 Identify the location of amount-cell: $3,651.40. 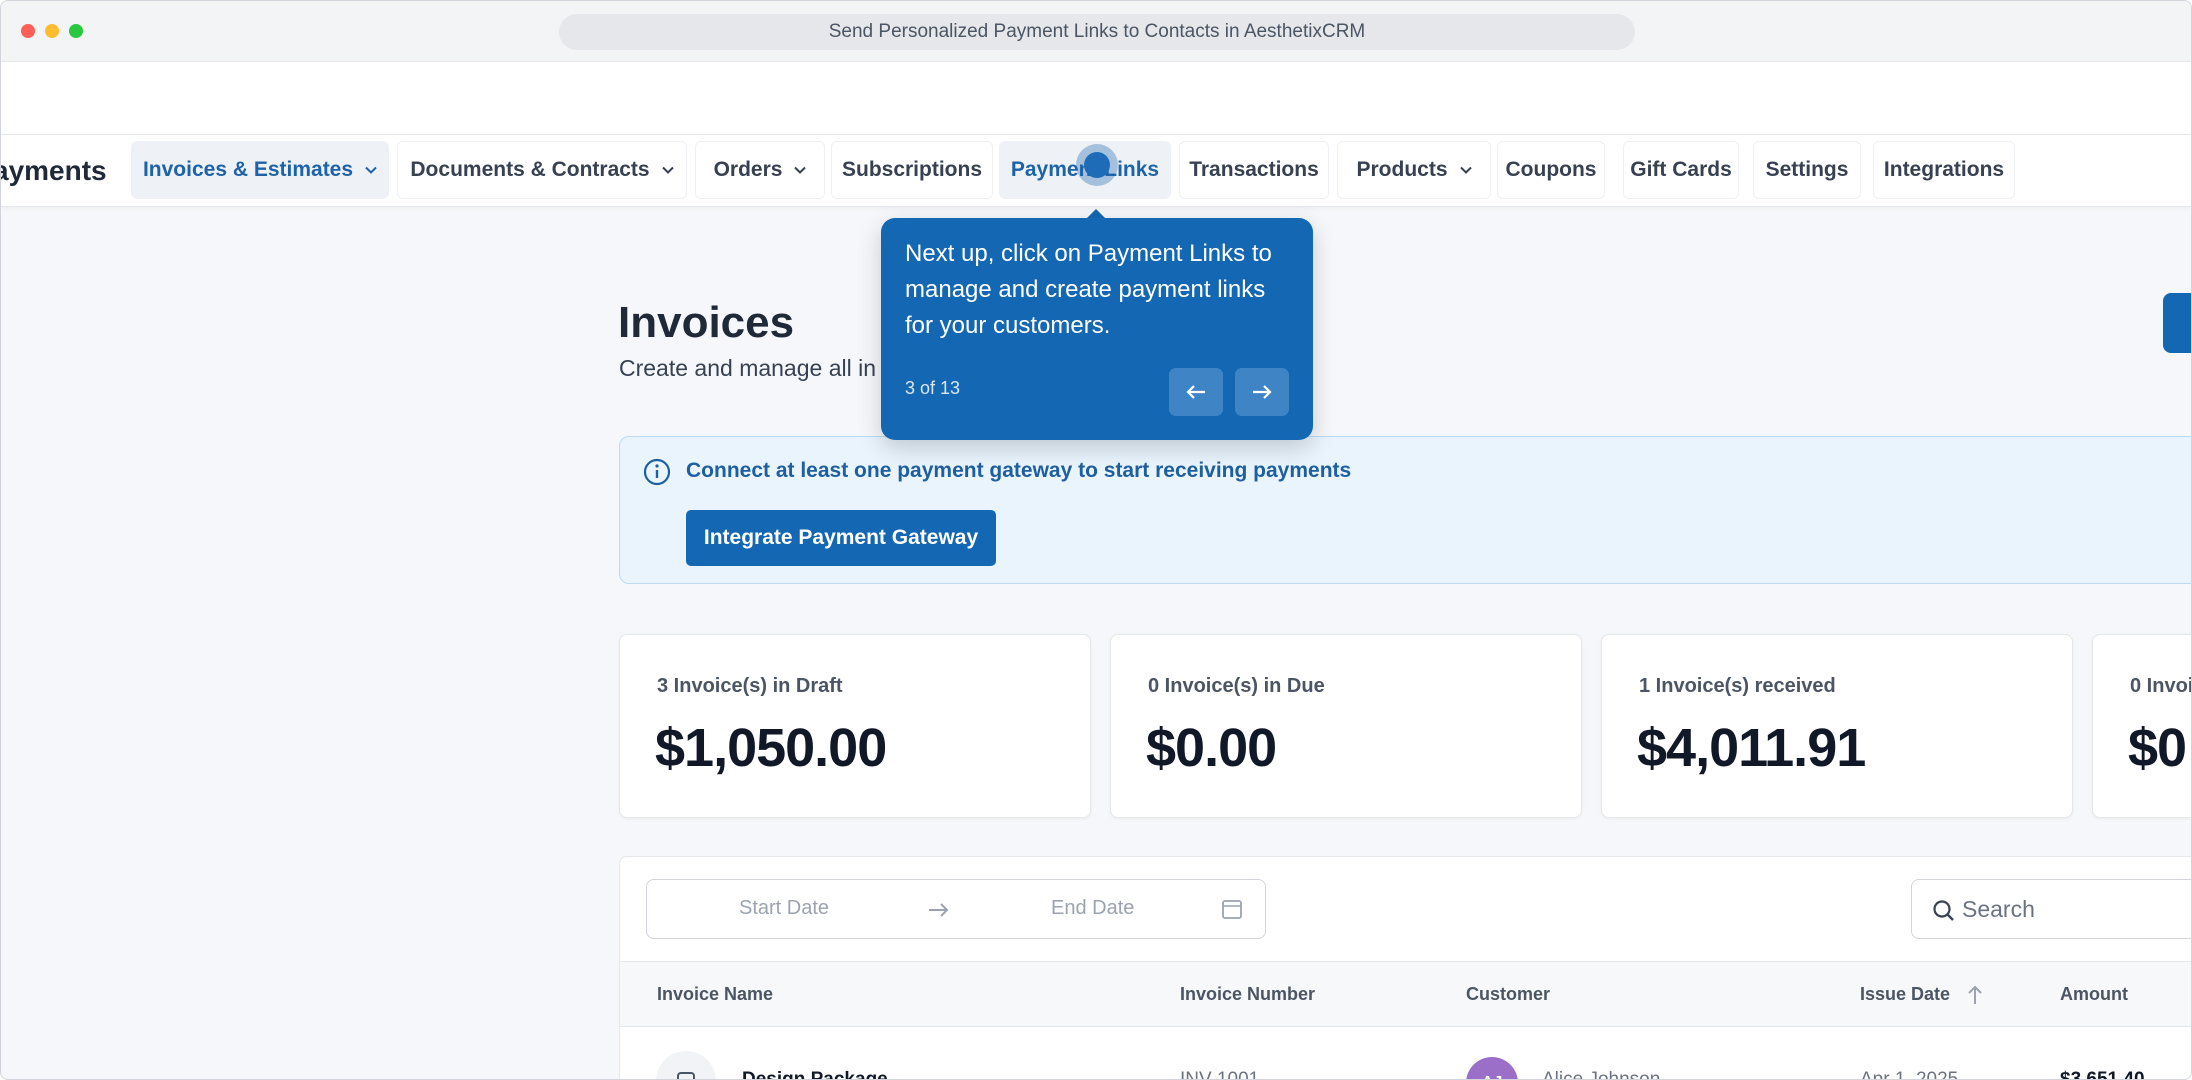
(2102, 1074).